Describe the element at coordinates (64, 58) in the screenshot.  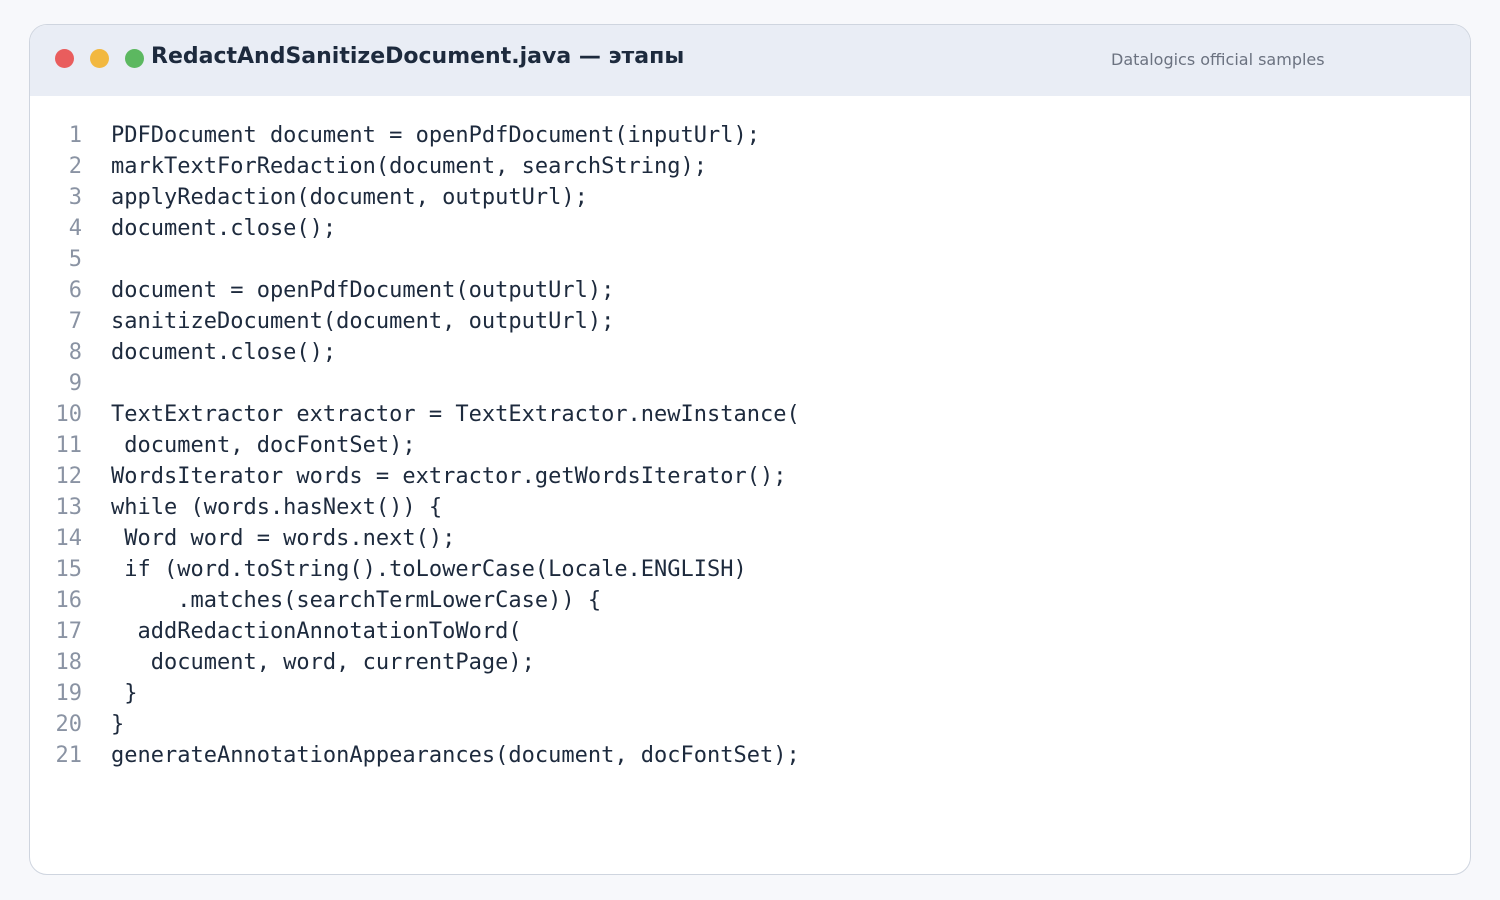
I see `close-window-button` at that location.